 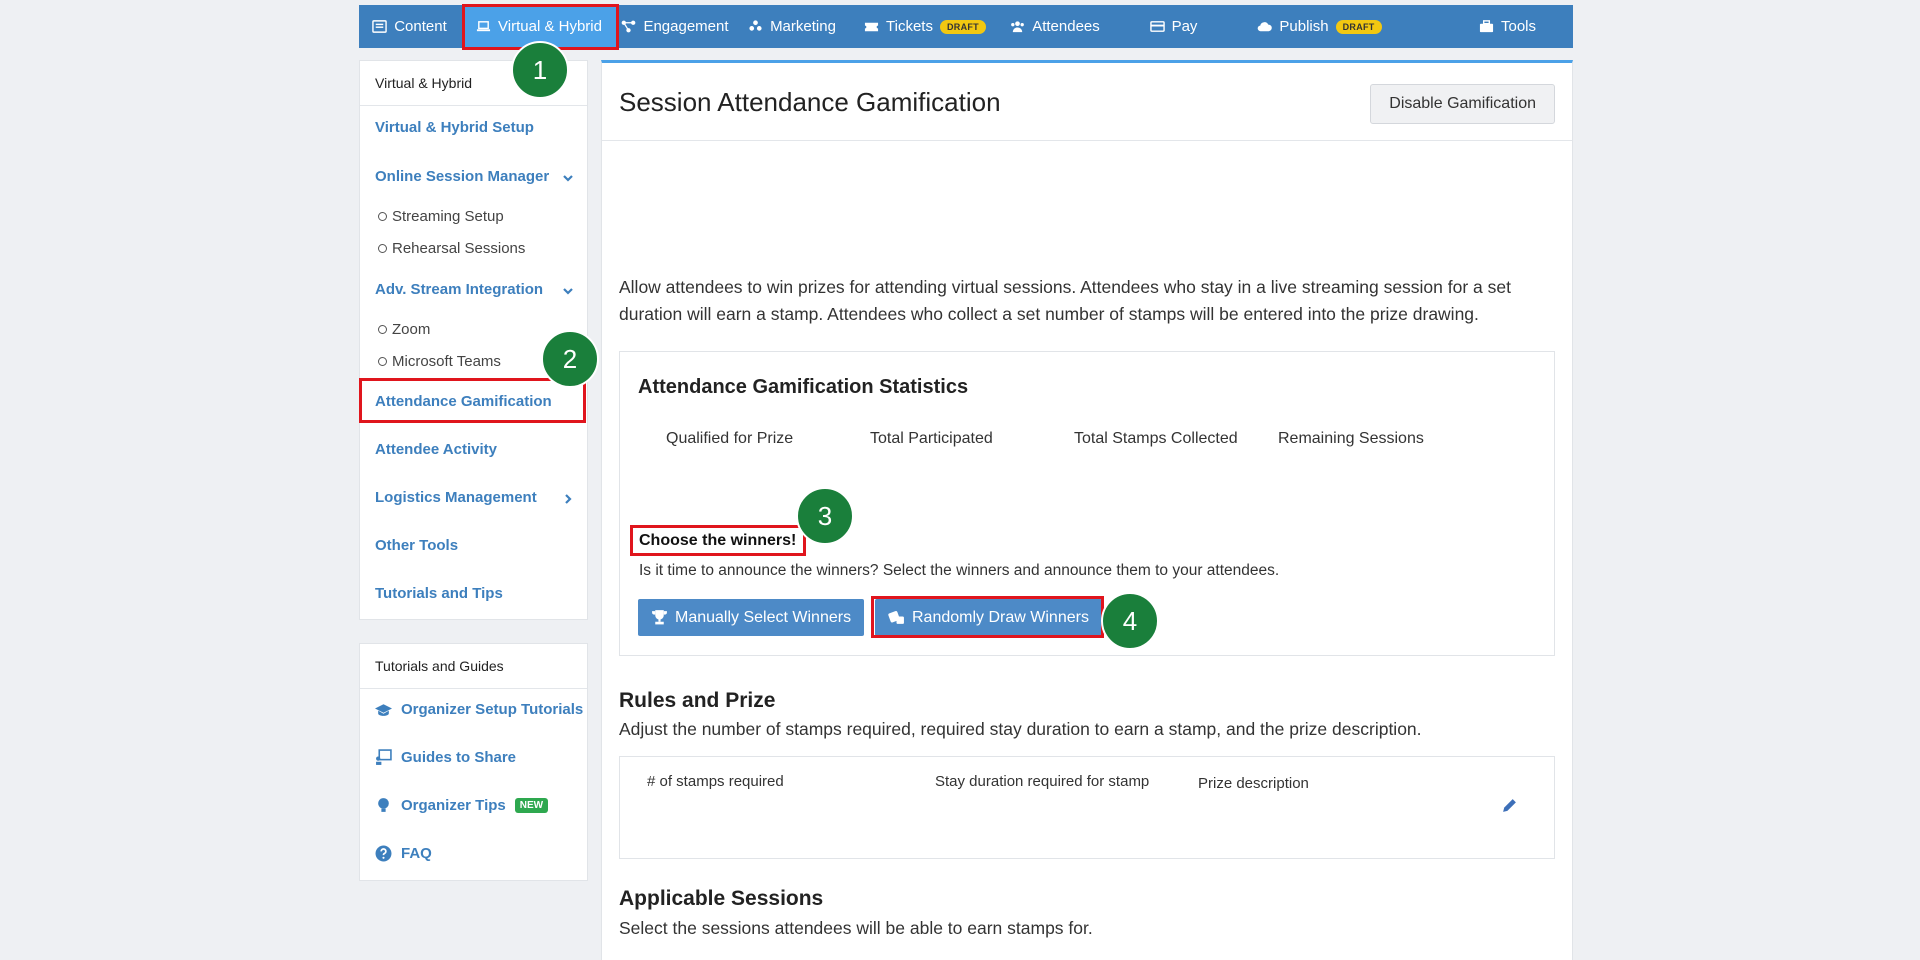 I want to click on sidebar-item-rehearsal-sessions: Rehearsal Sessions, so click(x=451, y=248).